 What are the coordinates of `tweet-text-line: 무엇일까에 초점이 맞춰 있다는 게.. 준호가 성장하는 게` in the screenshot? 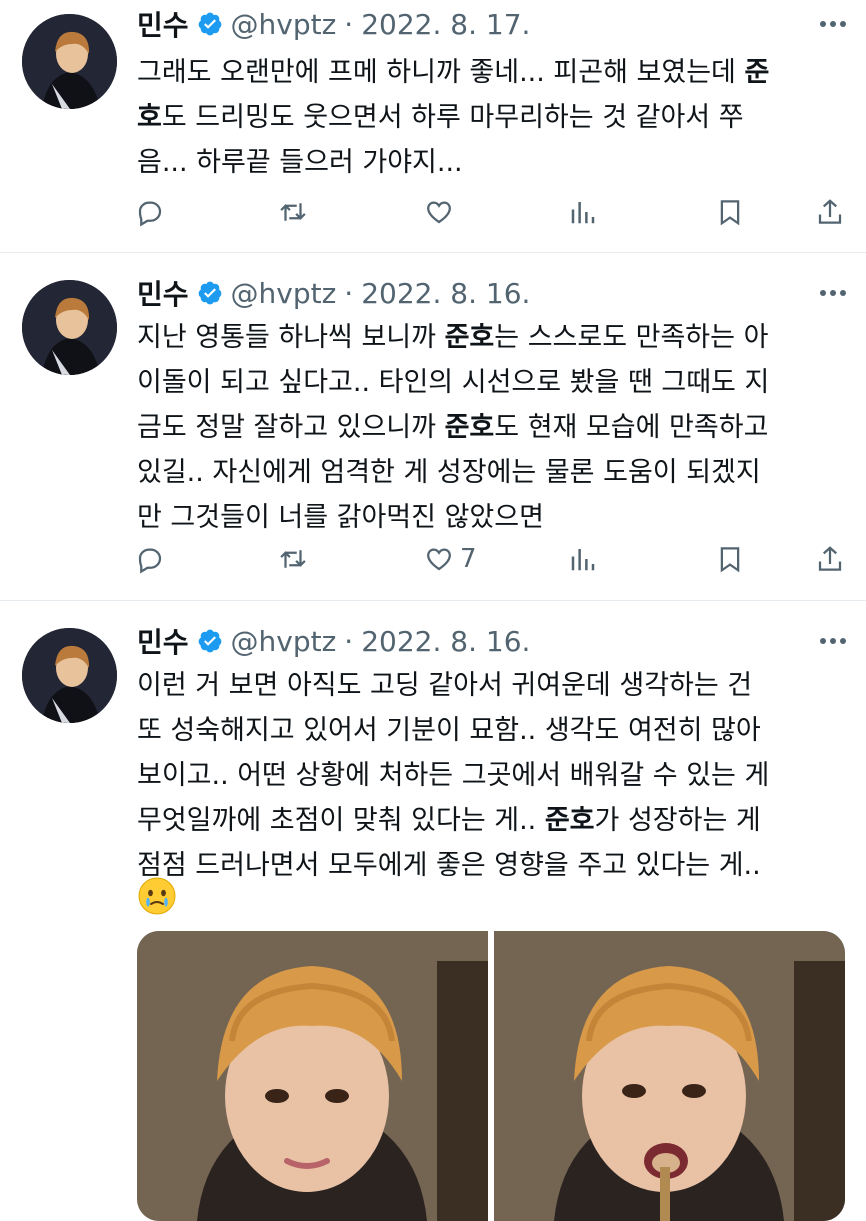 It's located at (487, 820).